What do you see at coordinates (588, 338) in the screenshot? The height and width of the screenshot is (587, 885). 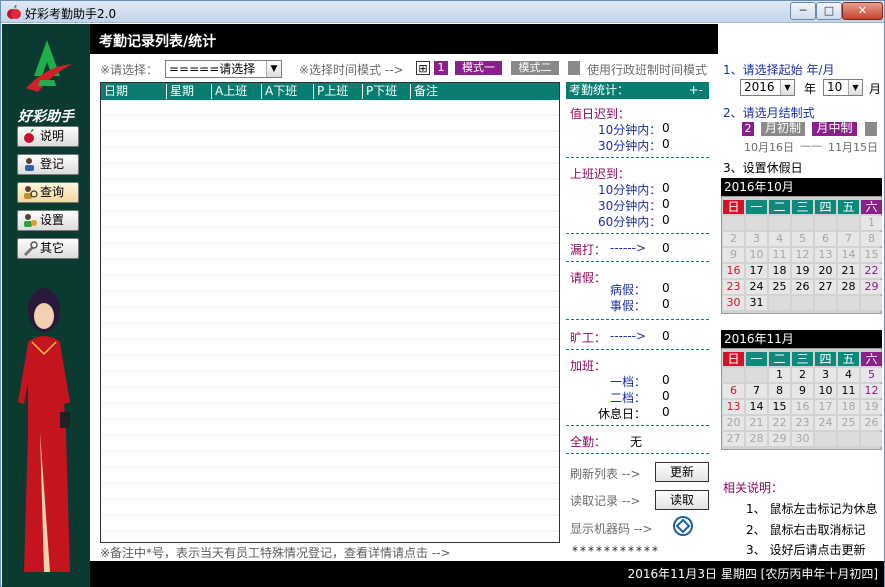 I see `absent-label: 旷工：` at bounding box center [588, 338].